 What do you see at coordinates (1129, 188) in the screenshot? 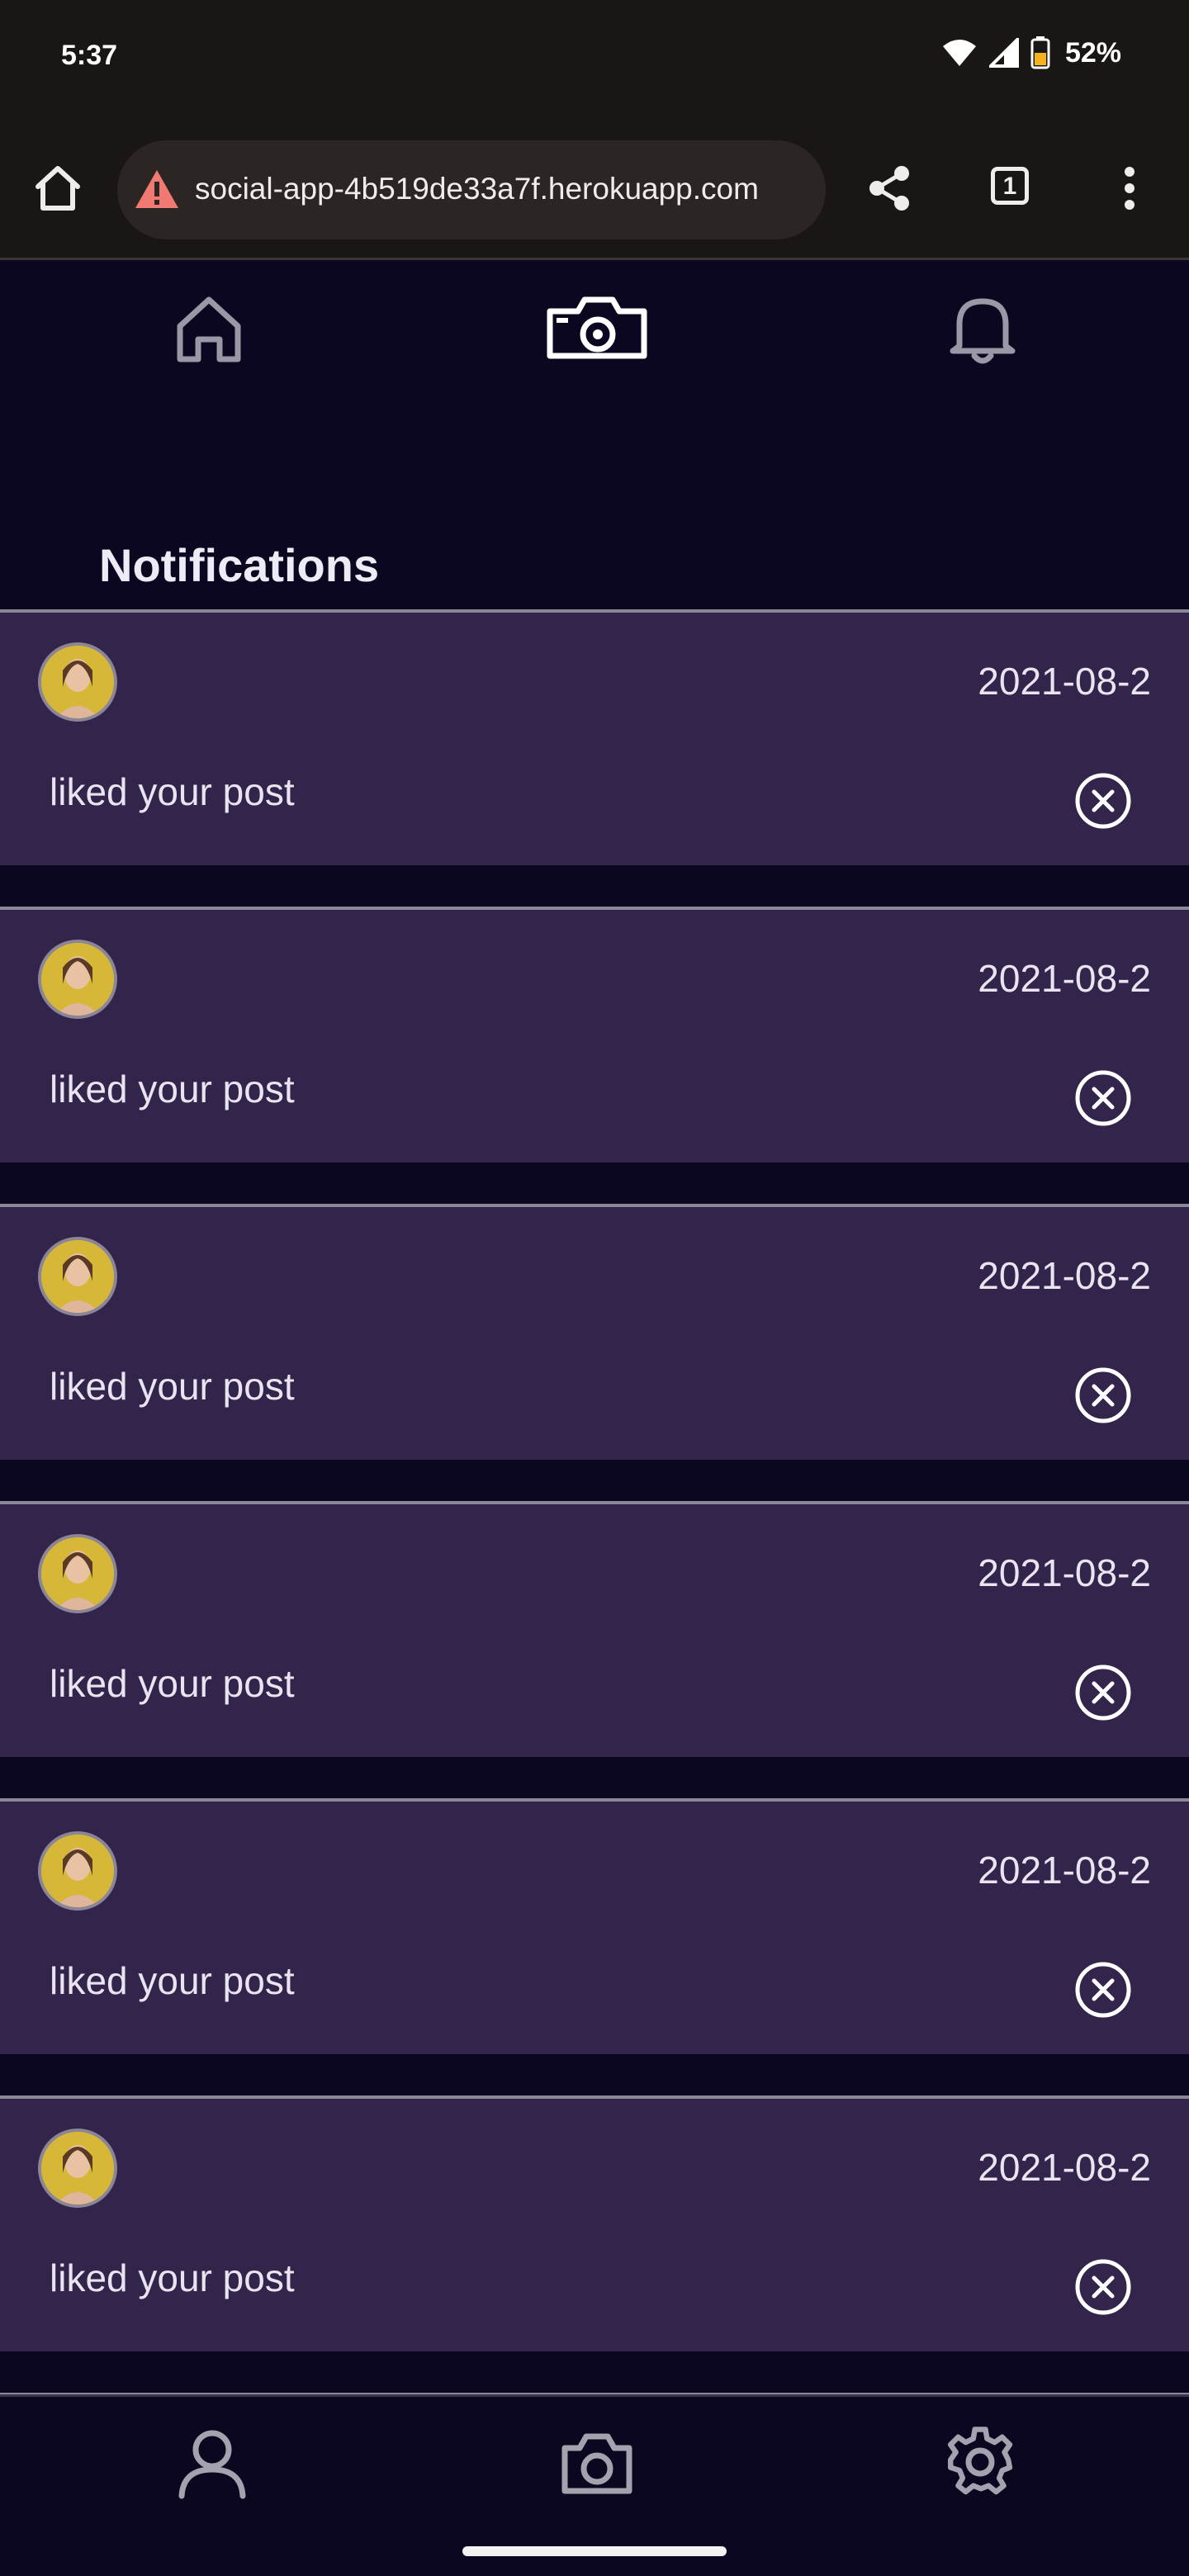
I see `menu-icon` at bounding box center [1129, 188].